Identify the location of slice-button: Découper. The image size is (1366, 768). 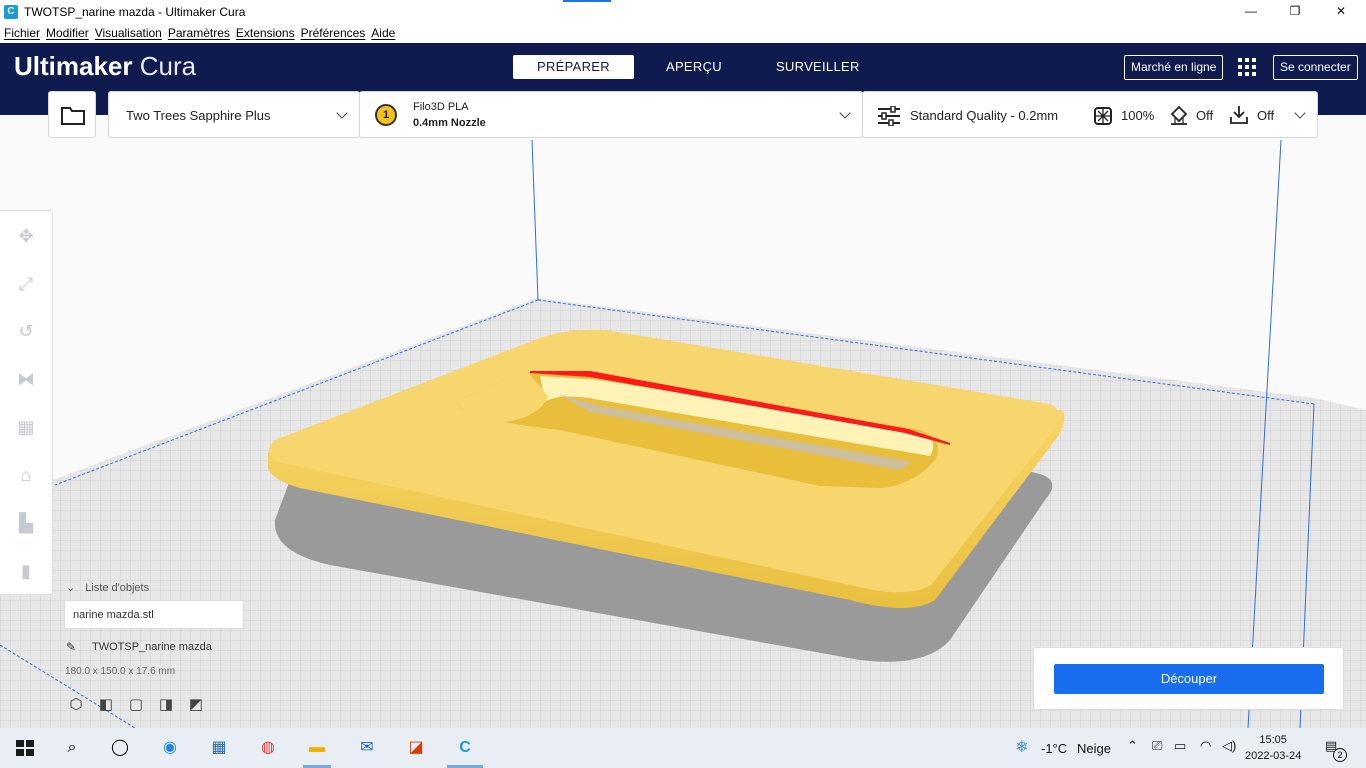
(1189, 679).